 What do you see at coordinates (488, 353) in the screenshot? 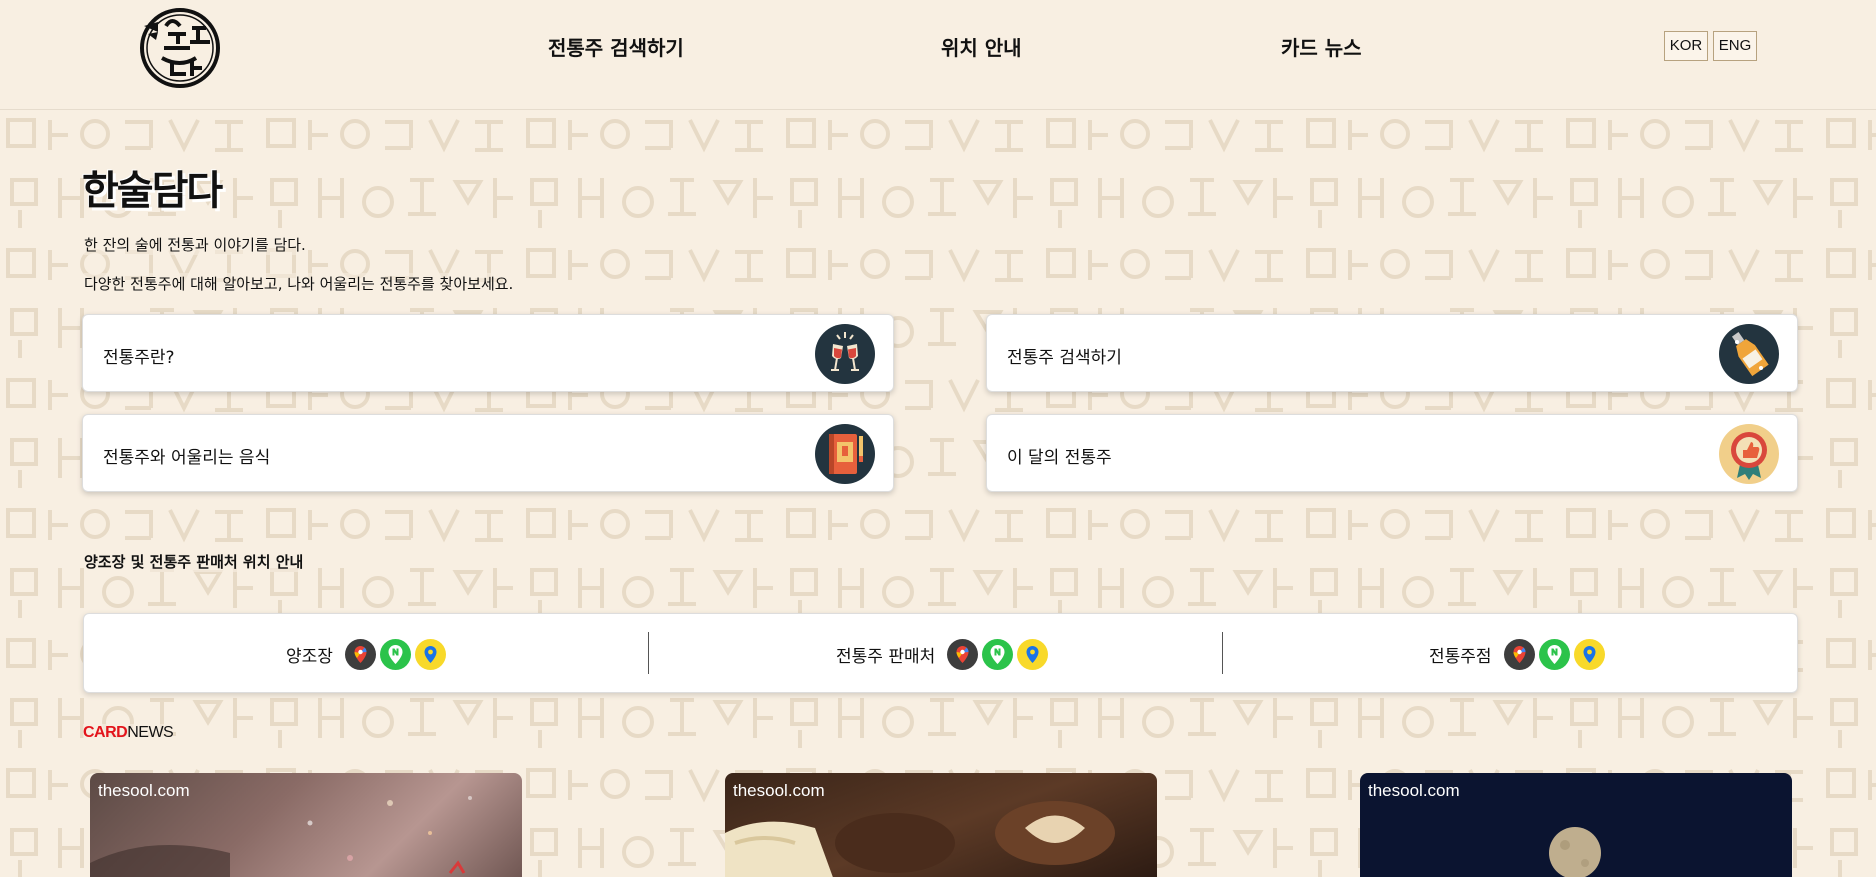
I see `menu-card-what-is: 전통주란?` at bounding box center [488, 353].